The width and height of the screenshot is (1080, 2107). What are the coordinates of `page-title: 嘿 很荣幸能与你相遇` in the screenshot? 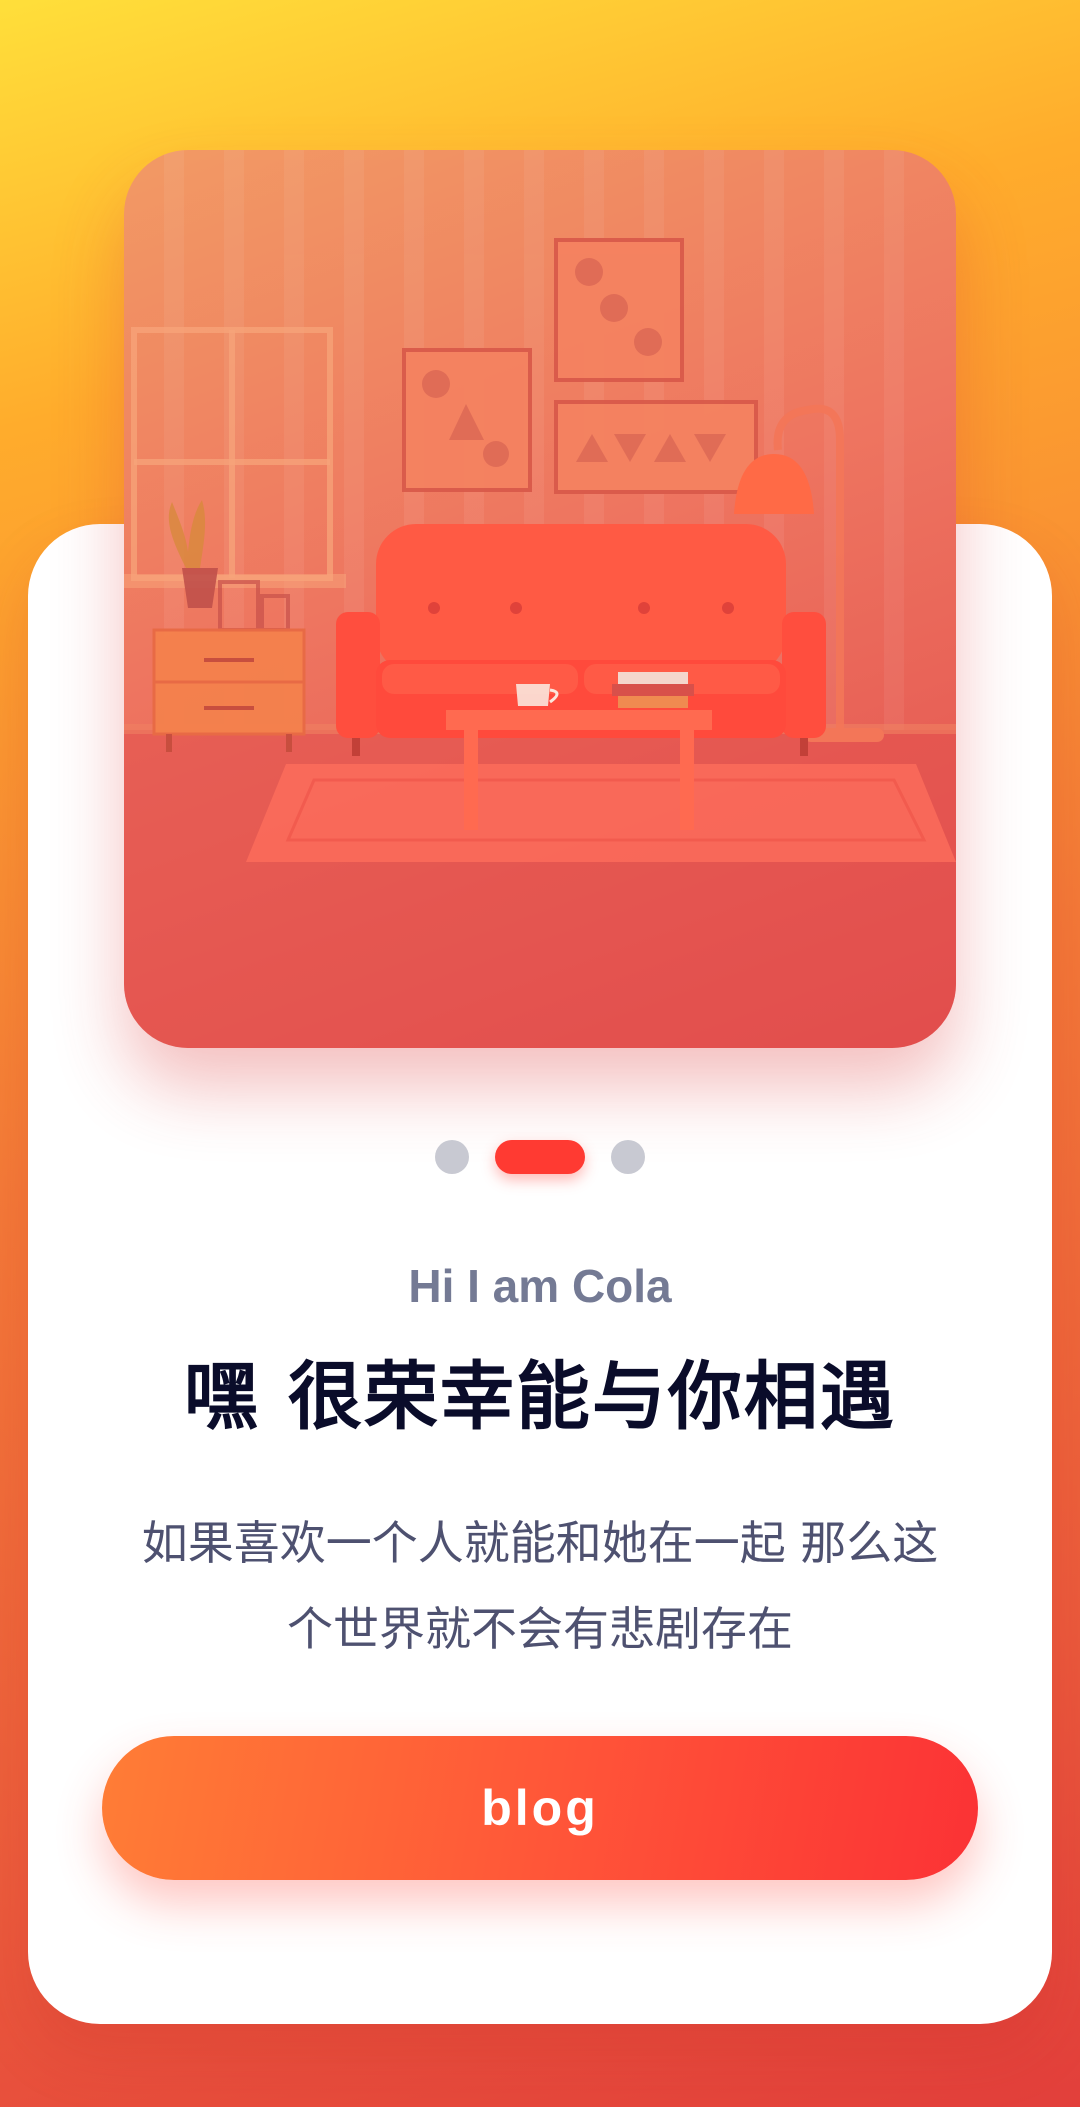 It's located at (540, 1397).